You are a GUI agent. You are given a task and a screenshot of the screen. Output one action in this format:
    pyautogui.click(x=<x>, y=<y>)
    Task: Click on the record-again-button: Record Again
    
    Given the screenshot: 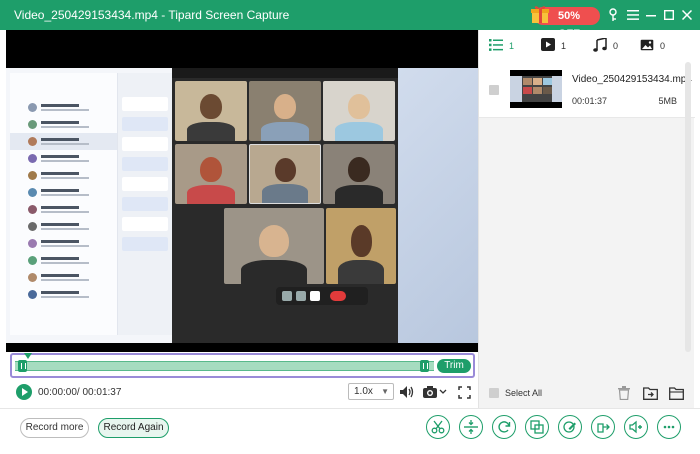 What is the action you would take?
    pyautogui.click(x=133, y=428)
    